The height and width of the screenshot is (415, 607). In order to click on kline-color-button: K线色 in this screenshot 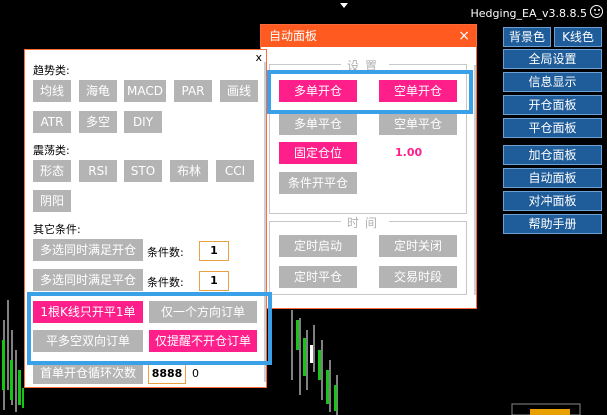, I will do `click(578, 37)`.